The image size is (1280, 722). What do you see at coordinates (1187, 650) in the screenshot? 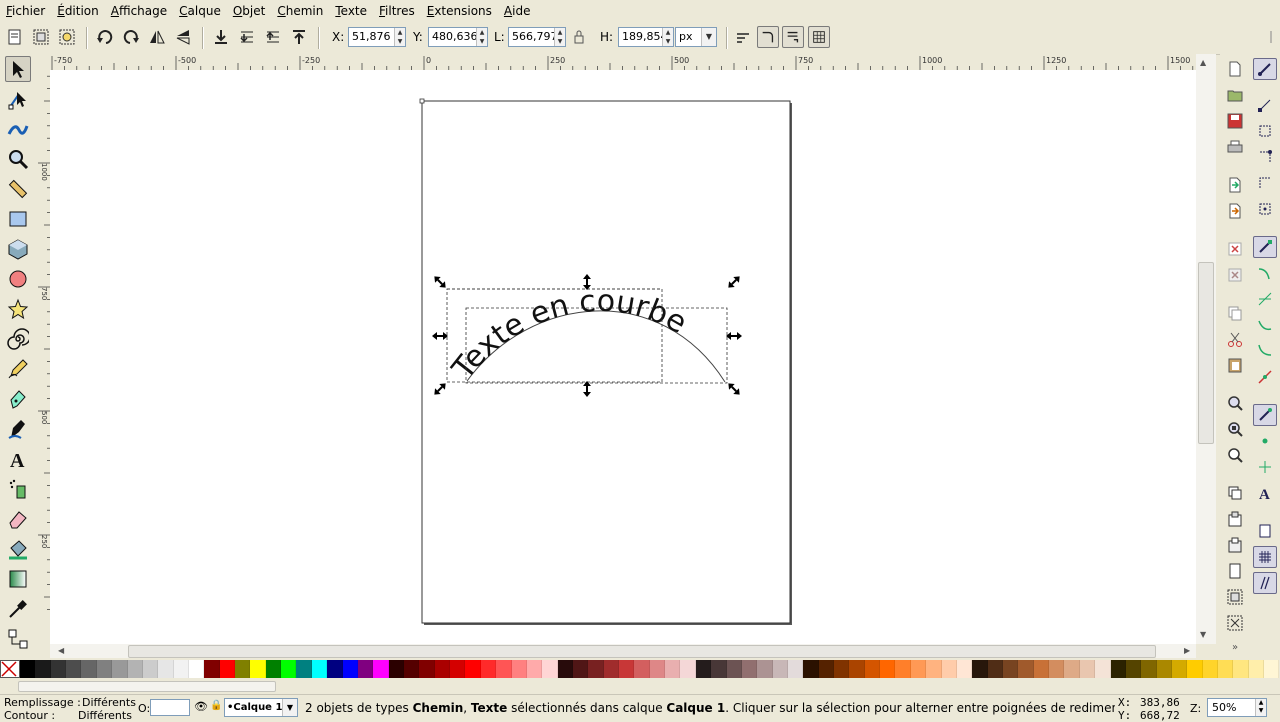
I see `scroll-right-icon: ▶` at bounding box center [1187, 650].